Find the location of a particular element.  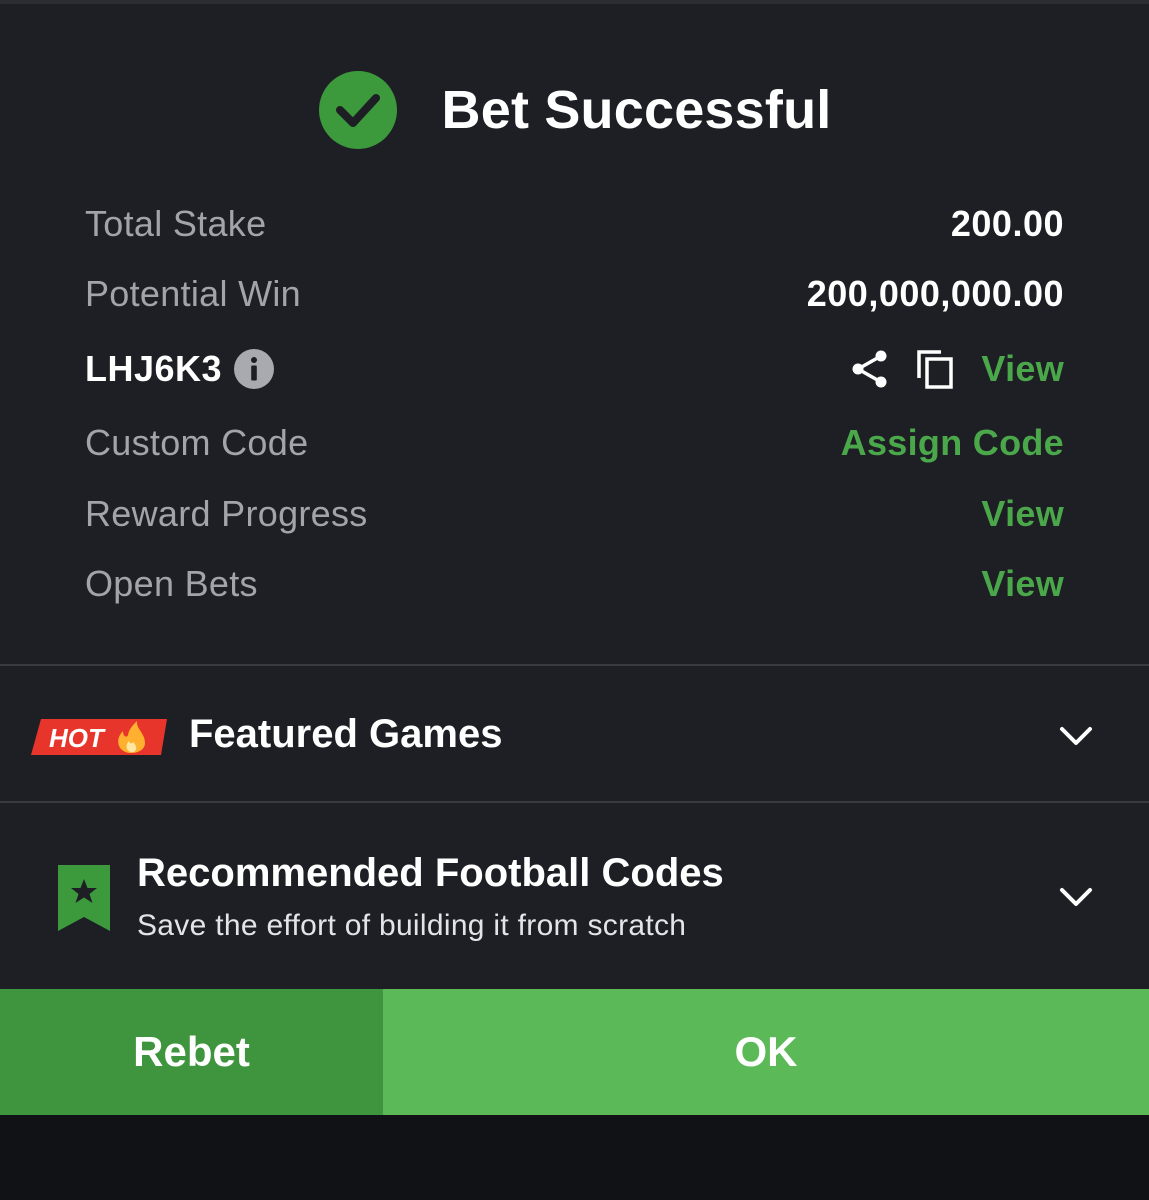

reward-progress-label: Reward Progress is located at coordinates (226, 513).